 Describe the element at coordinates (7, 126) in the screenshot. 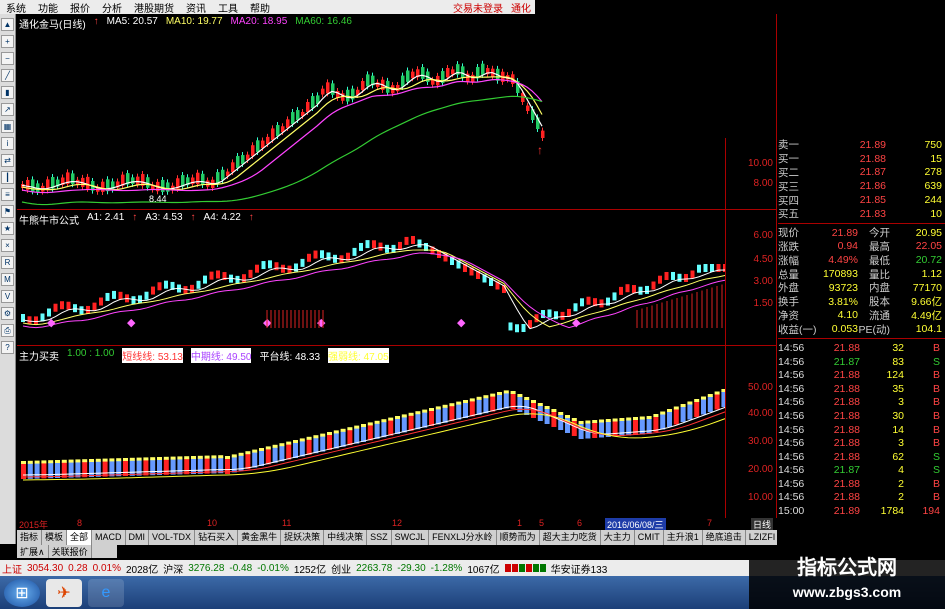

I see `grid-icon: ▦` at that location.